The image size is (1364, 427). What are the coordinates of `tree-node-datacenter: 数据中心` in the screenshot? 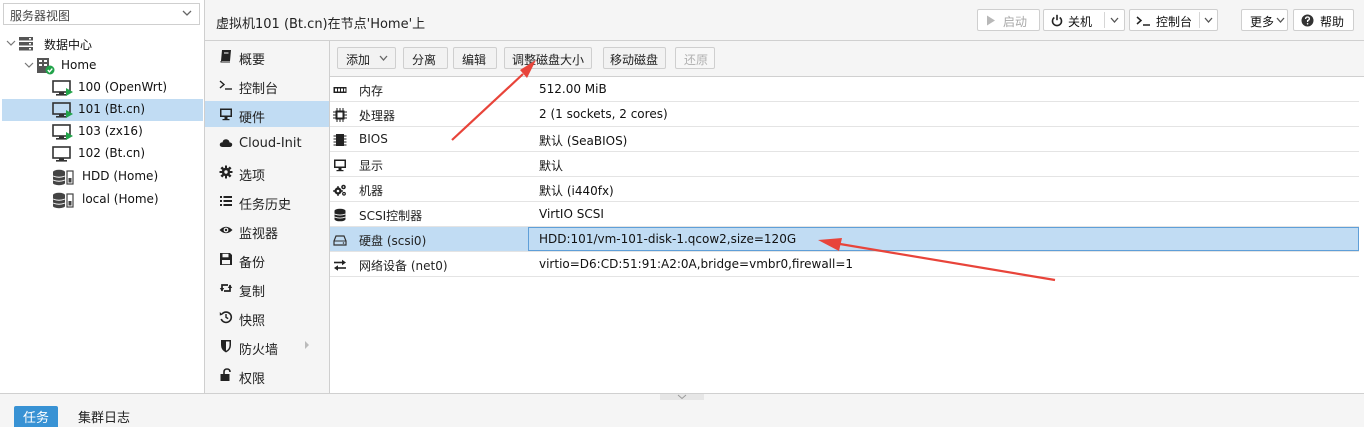 It's located at (102, 44).